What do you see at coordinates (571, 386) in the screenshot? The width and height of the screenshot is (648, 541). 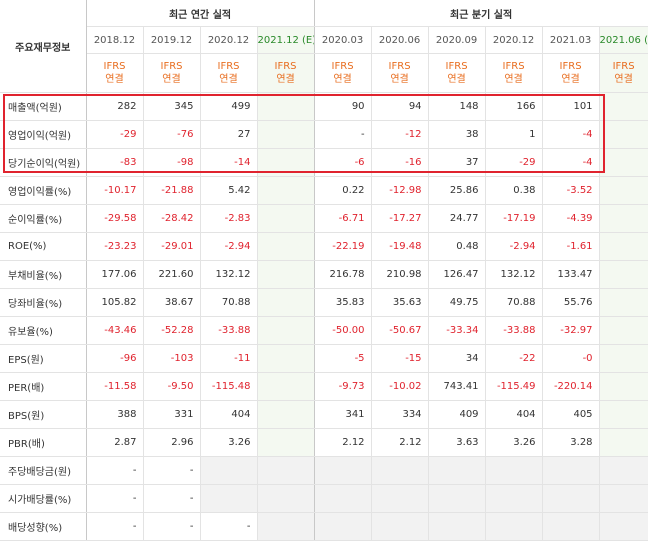 I see `value-cell: -220.14` at bounding box center [571, 386].